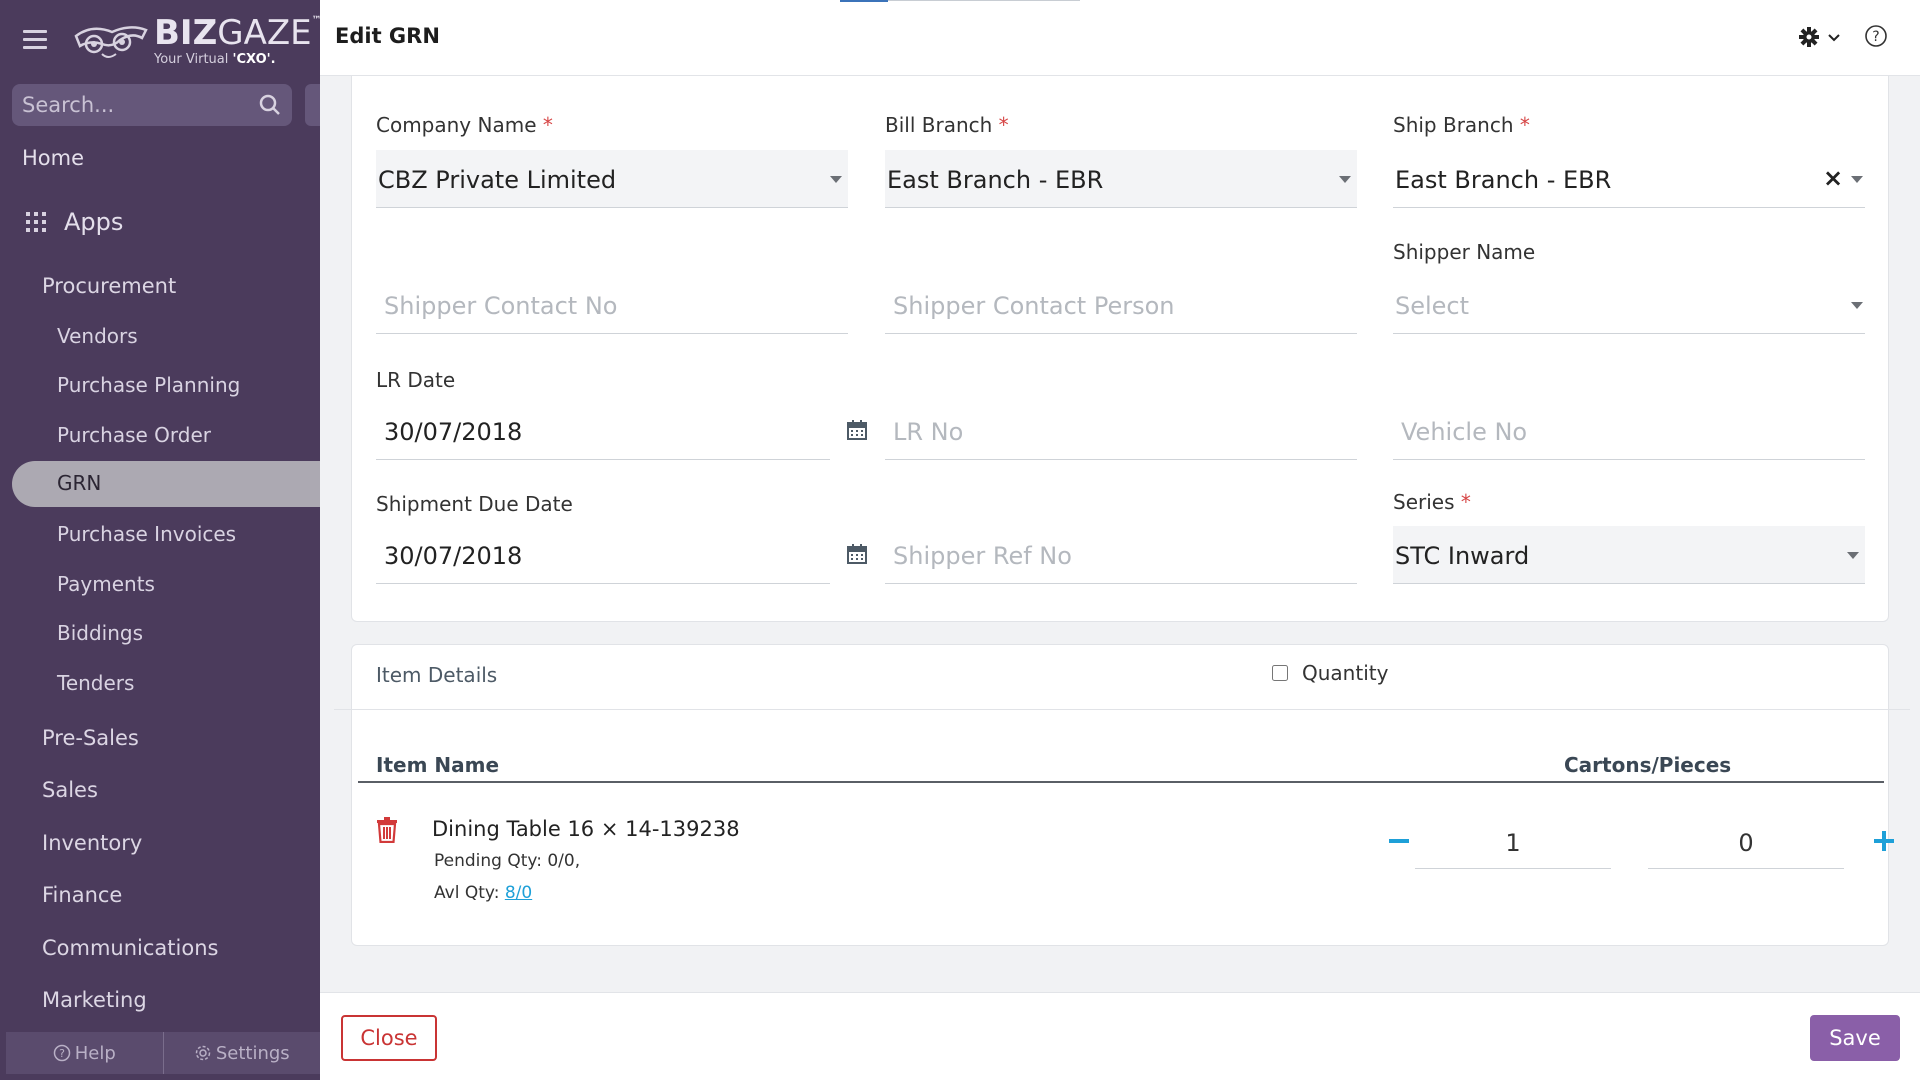 This screenshot has height=1080, width=1920. Describe the element at coordinates (995, 180) in the screenshot. I see `bill-branch-value: East Branch - EBR` at that location.